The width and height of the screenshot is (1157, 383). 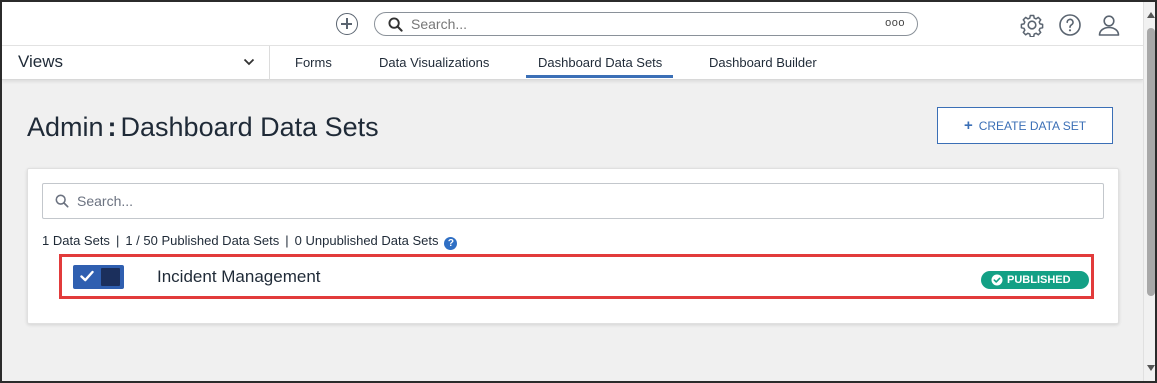 I want to click on create-data-set-label: CREATE DATA SET, so click(x=1032, y=125).